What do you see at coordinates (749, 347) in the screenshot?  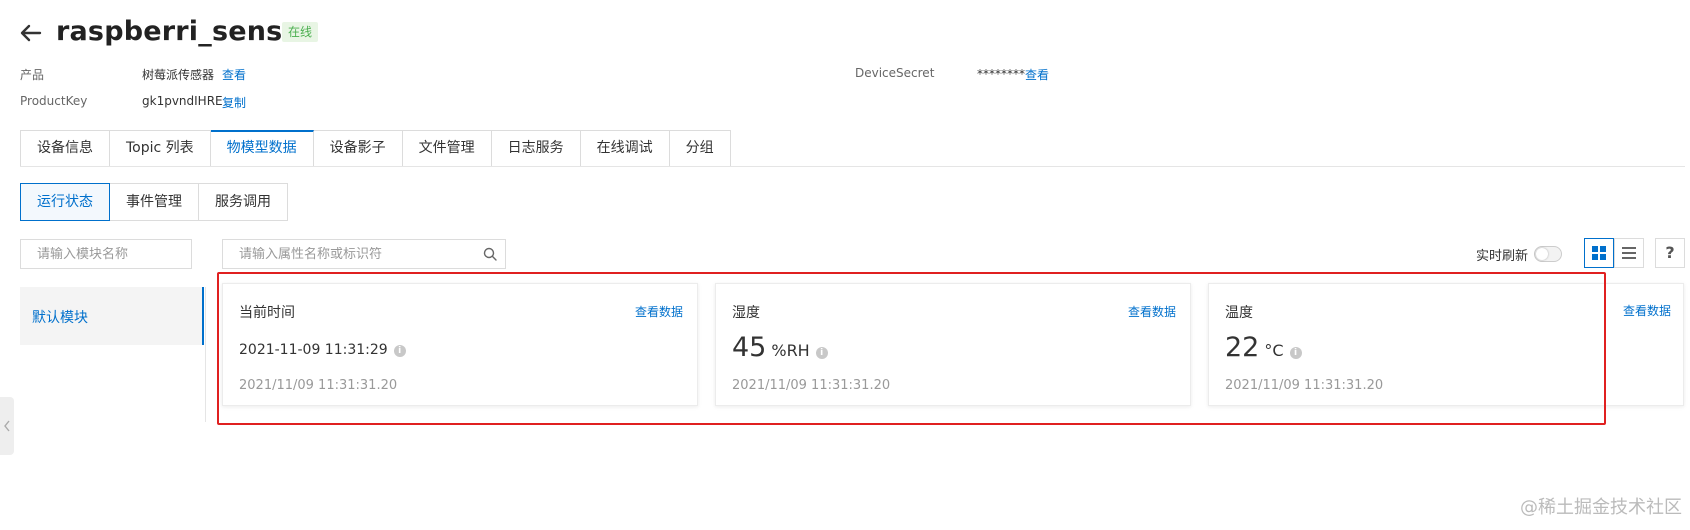 I see `card-value-text: 45` at bounding box center [749, 347].